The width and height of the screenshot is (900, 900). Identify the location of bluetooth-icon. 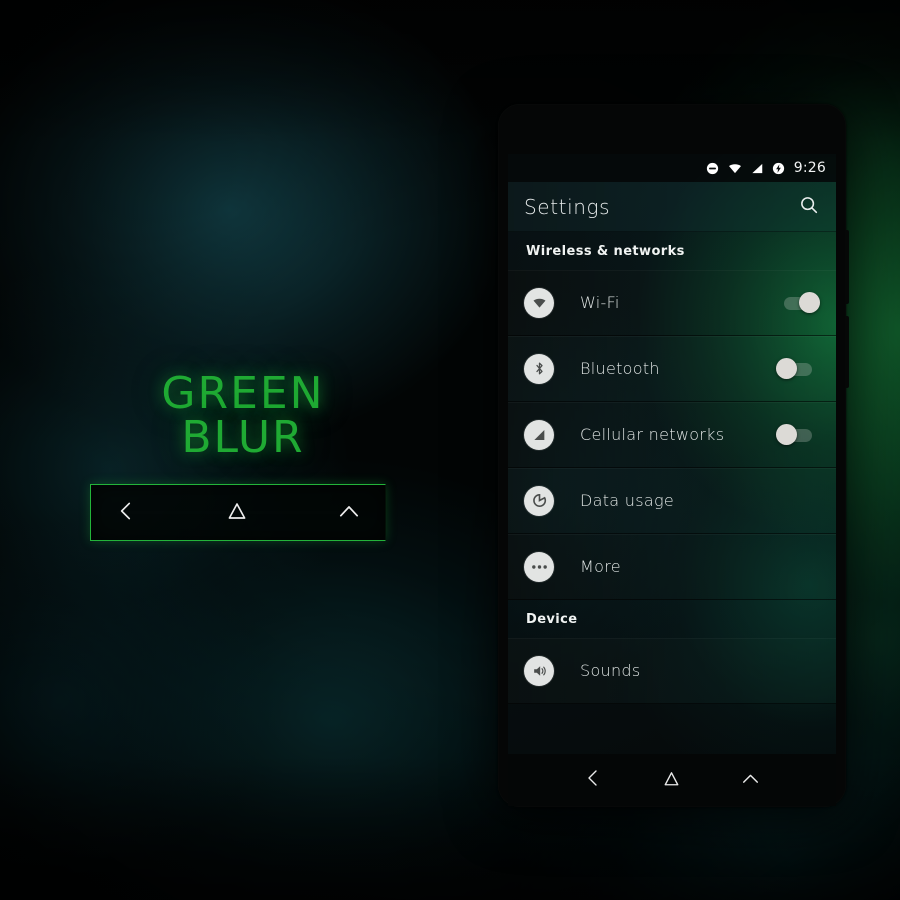
(539, 368).